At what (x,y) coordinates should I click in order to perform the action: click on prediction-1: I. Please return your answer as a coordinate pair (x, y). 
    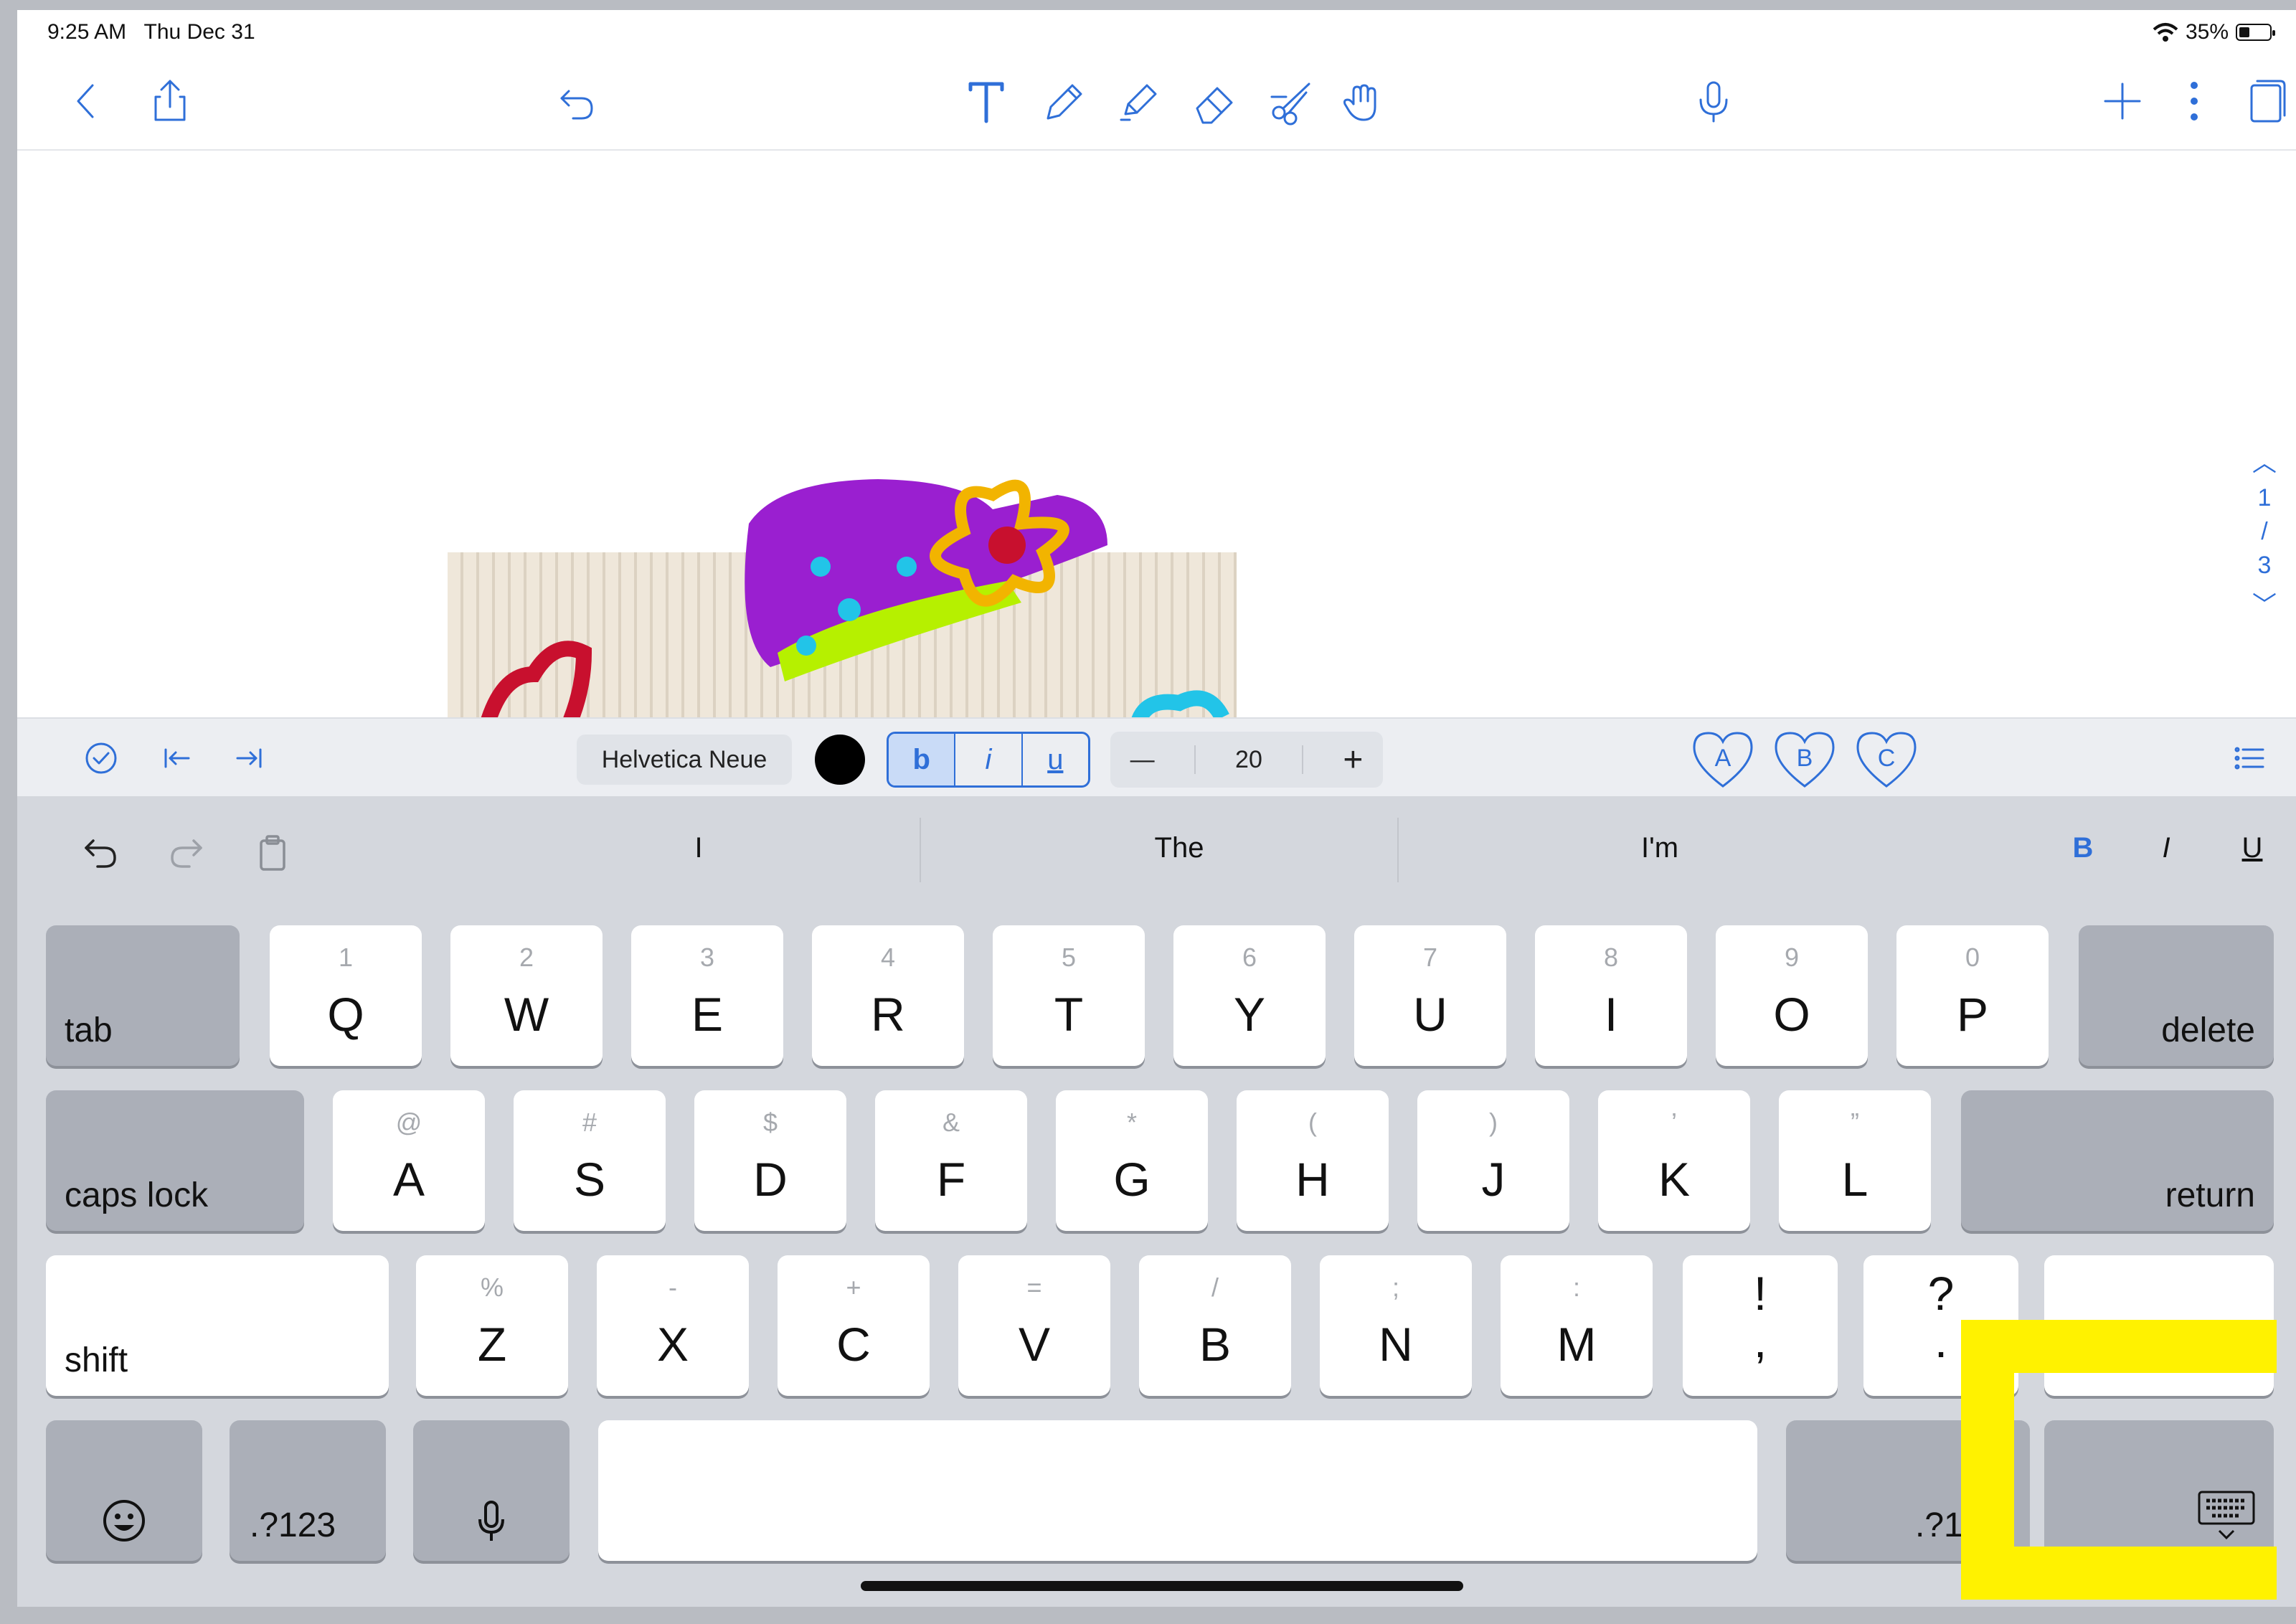
    Looking at the image, I should click on (698, 848).